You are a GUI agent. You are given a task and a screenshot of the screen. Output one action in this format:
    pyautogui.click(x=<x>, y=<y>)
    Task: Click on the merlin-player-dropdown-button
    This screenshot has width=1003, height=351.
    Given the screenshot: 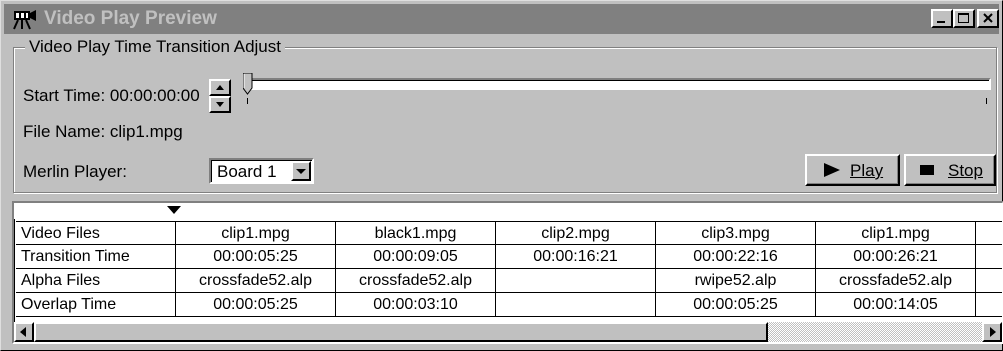 What is the action you would take?
    pyautogui.click(x=301, y=171)
    